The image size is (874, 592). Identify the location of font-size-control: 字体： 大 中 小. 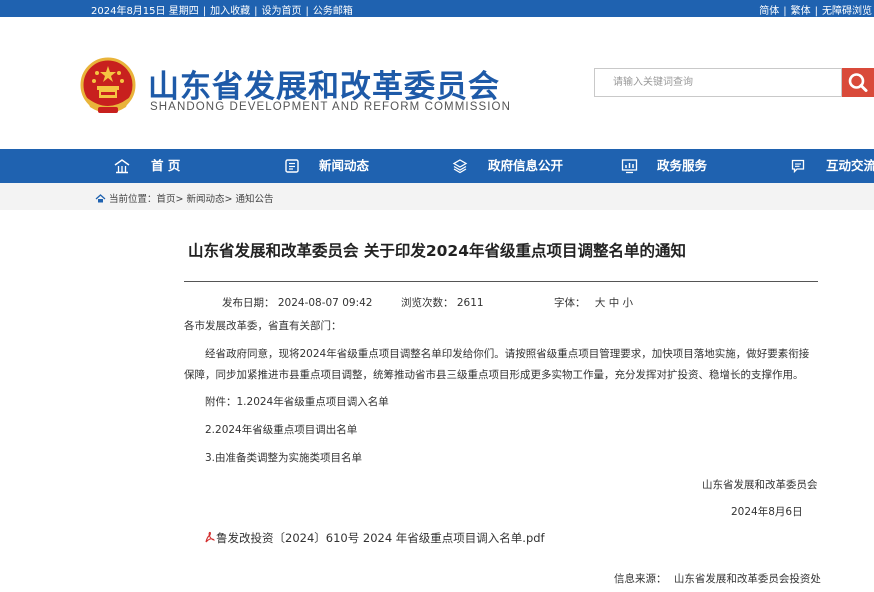
(593, 302).